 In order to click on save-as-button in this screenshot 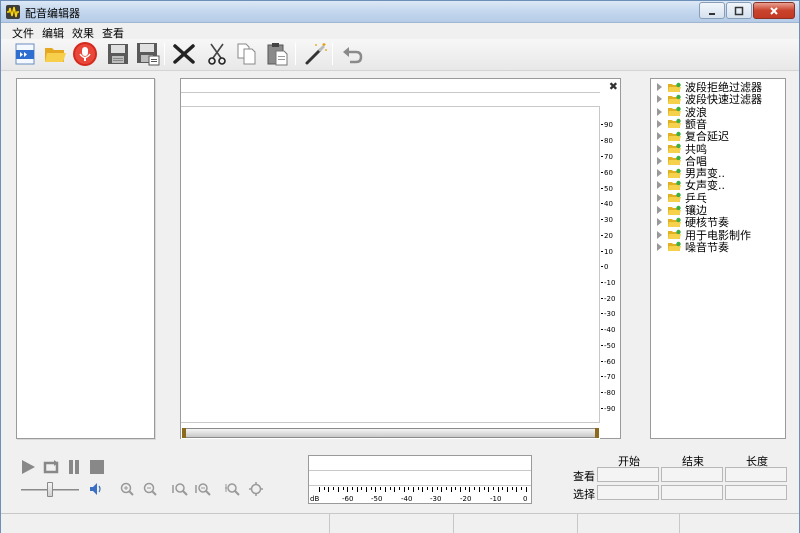, I will do `click(148, 54)`.